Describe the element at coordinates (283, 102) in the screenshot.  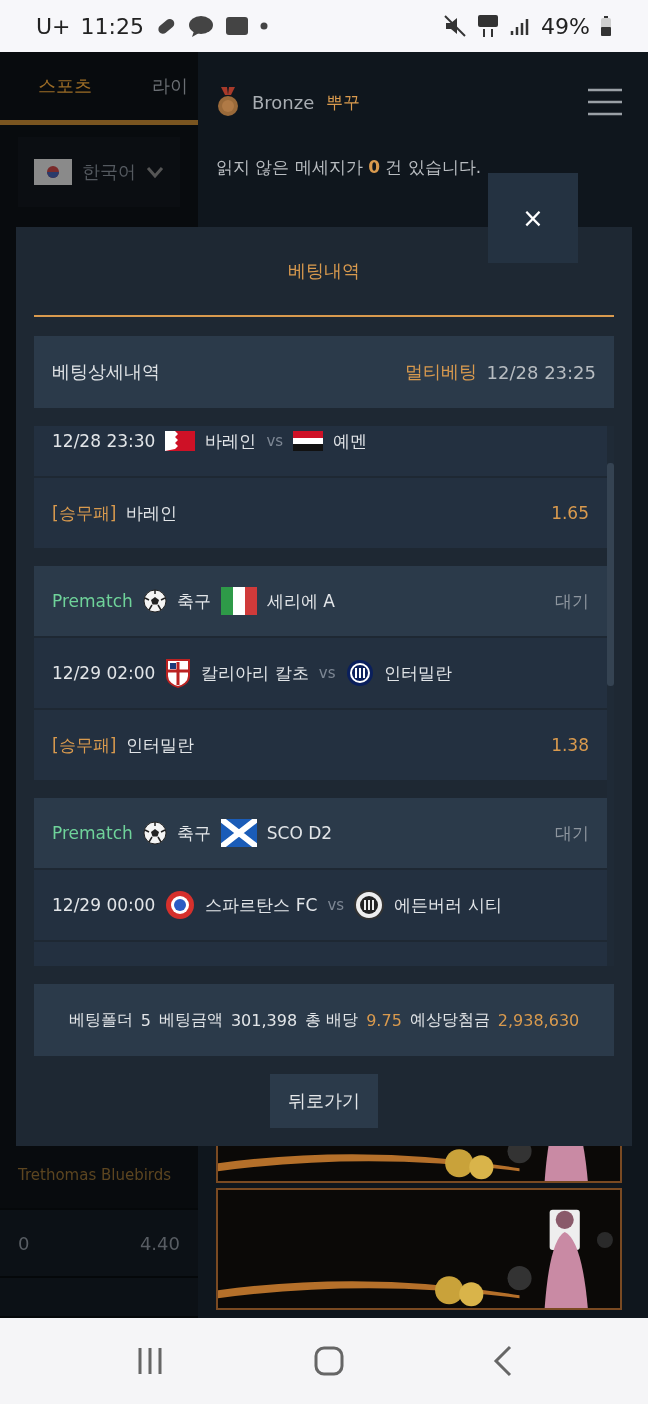
I see `rank-text: Bronze` at that location.